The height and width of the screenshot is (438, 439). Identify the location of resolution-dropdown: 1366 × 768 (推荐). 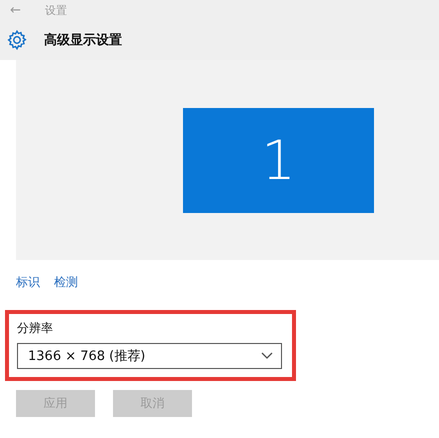
(149, 356).